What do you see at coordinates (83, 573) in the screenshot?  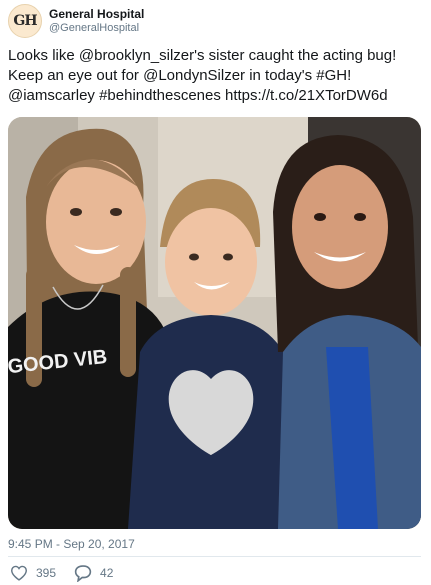 I see `speech-bubble-icon` at bounding box center [83, 573].